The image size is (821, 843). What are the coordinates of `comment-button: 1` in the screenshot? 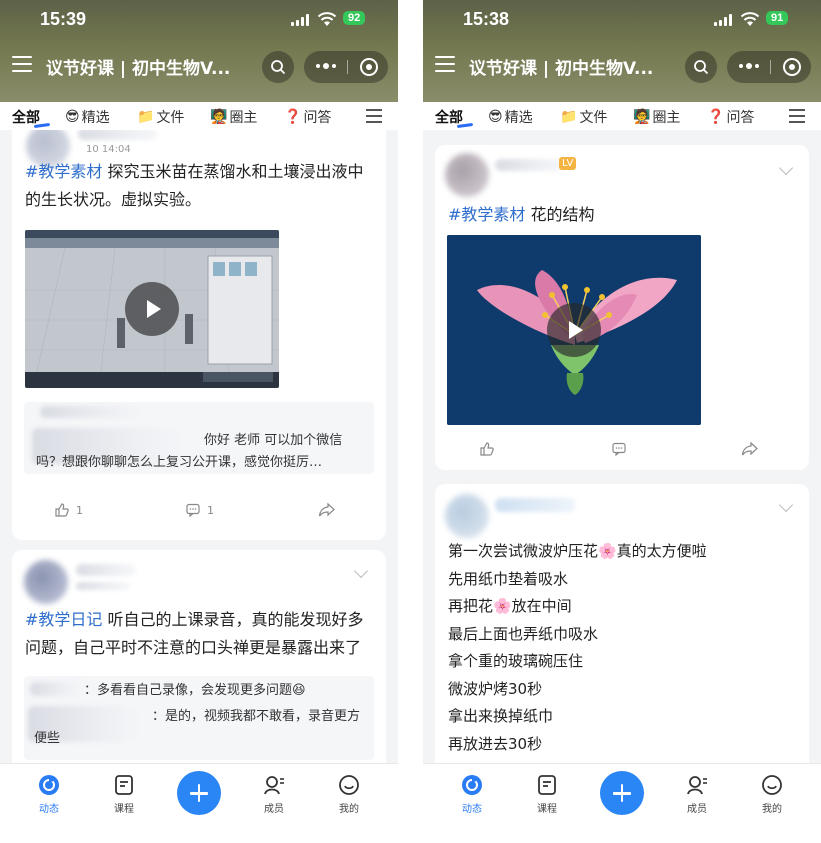 It's located at (199, 510).